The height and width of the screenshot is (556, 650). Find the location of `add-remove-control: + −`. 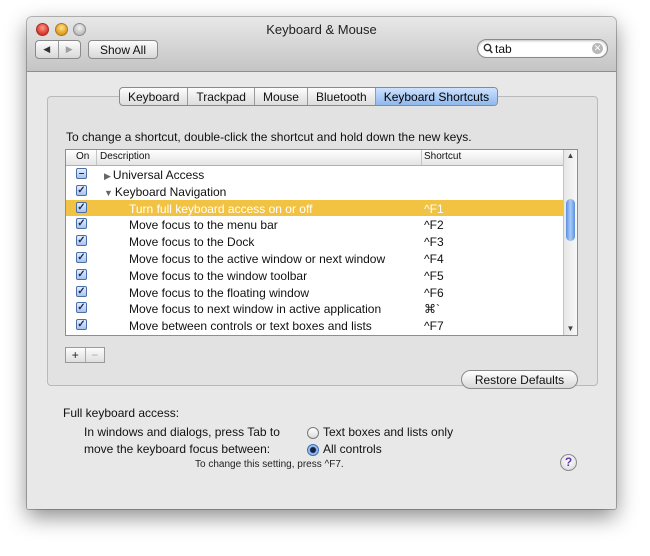

add-remove-control: + − is located at coordinates (85, 355).